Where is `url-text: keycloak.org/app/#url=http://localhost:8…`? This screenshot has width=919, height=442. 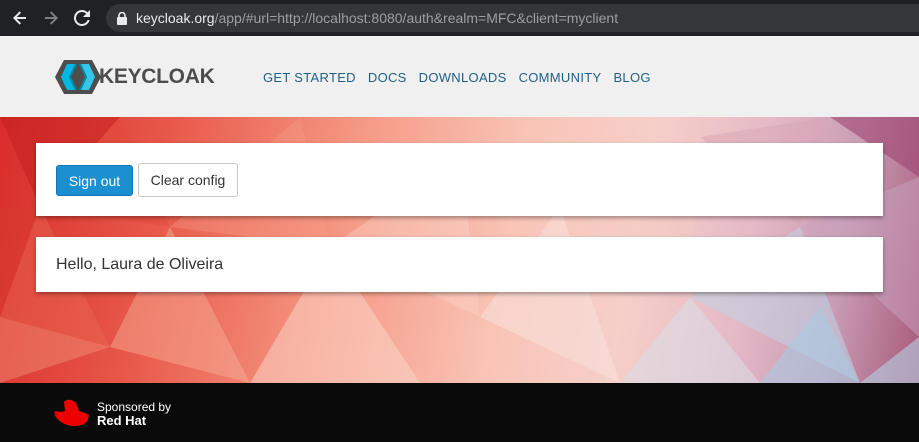
url-text: keycloak.org/app/#url=http://localhost:8… is located at coordinates (377, 18).